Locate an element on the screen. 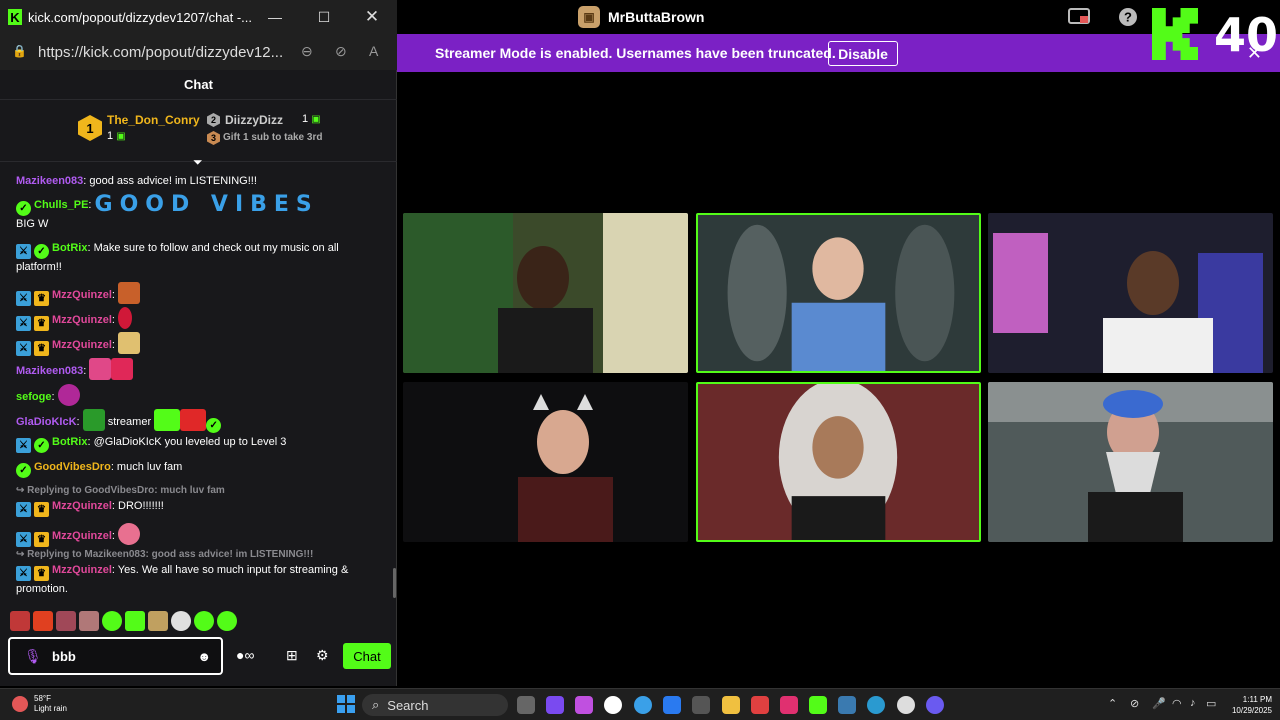 Image resolution: width=1280 pixels, height=720 pixels. read-aloud-icon: A is located at coordinates (373, 51).